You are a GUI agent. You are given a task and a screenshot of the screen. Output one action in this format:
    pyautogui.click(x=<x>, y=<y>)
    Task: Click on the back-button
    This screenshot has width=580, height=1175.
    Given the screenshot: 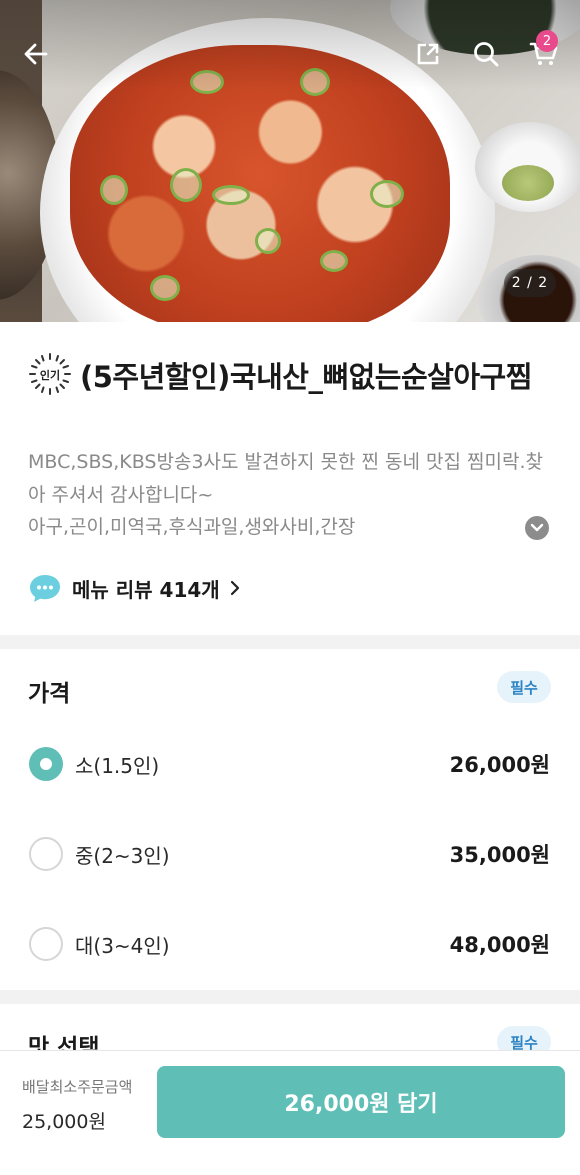 What is the action you would take?
    pyautogui.click(x=36, y=54)
    